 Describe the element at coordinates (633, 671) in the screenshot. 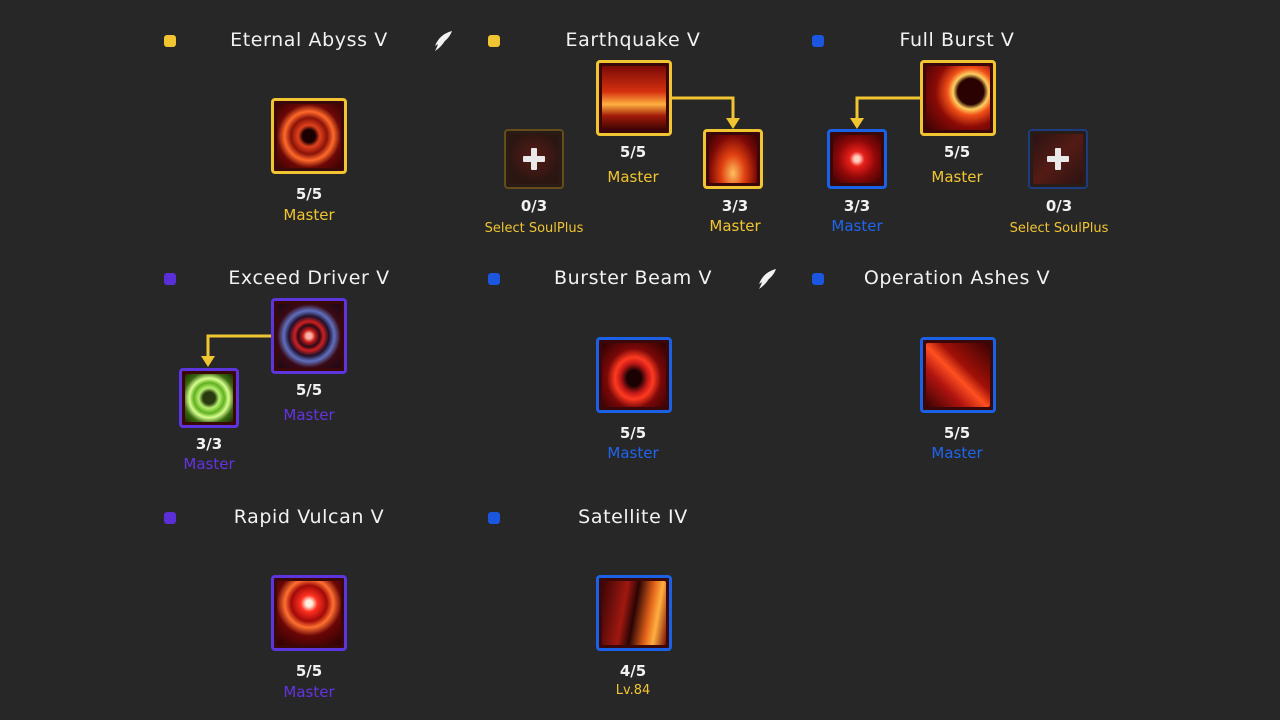

I see `skill-level: 4/5` at that location.